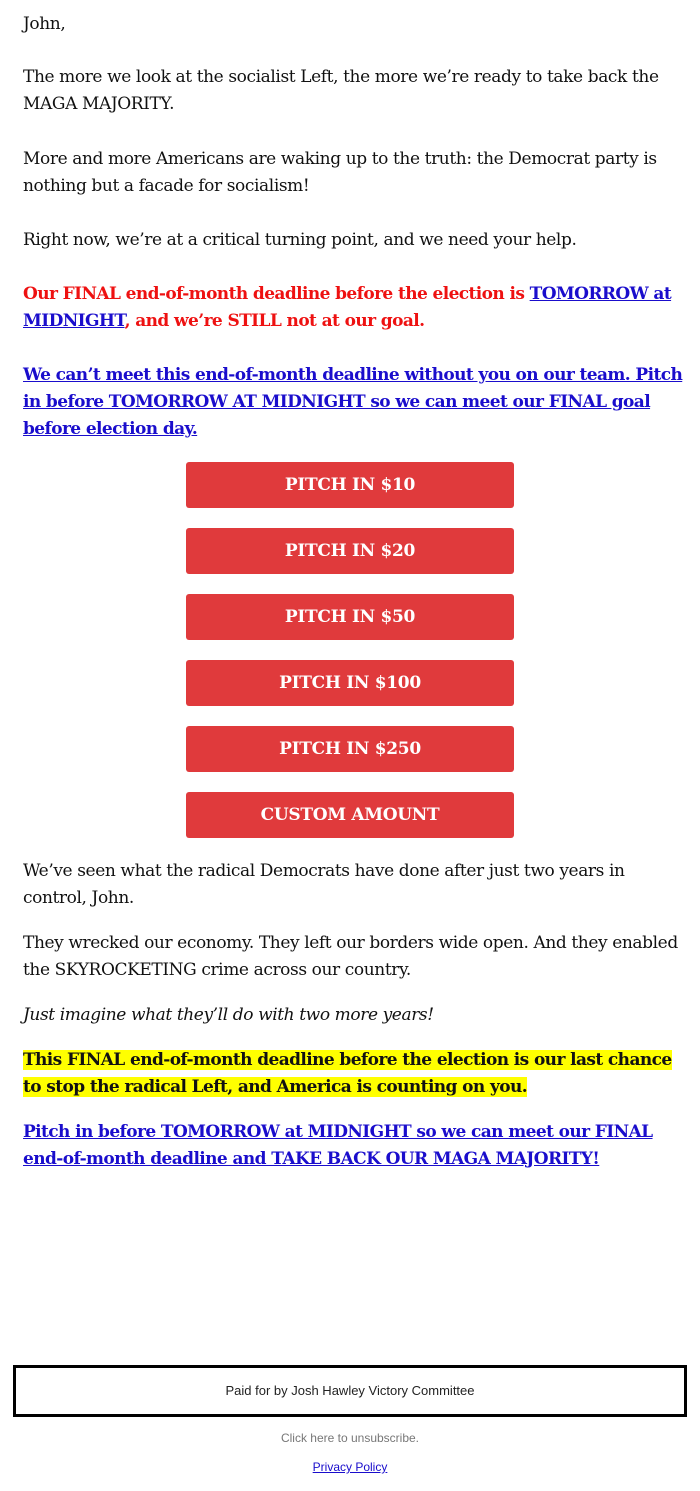 This screenshot has height=1491, width=700. Describe the element at coordinates (350, 485) in the screenshot. I see `pitch-in-10-button: PITCH IN $10` at that location.